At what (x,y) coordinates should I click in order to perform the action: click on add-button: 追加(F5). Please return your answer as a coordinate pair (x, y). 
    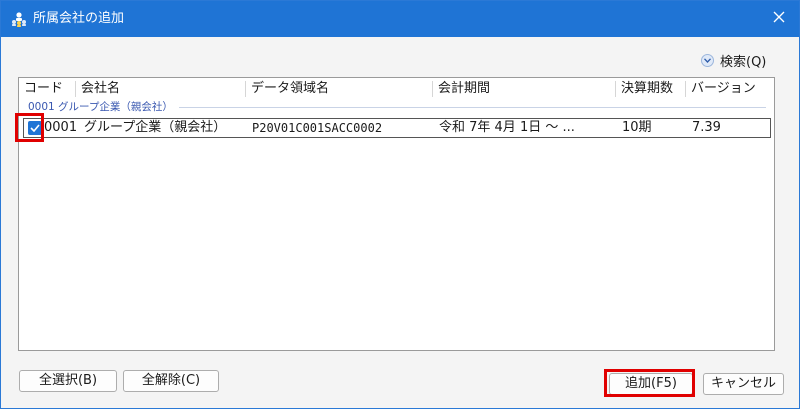
    Looking at the image, I should click on (651, 384).